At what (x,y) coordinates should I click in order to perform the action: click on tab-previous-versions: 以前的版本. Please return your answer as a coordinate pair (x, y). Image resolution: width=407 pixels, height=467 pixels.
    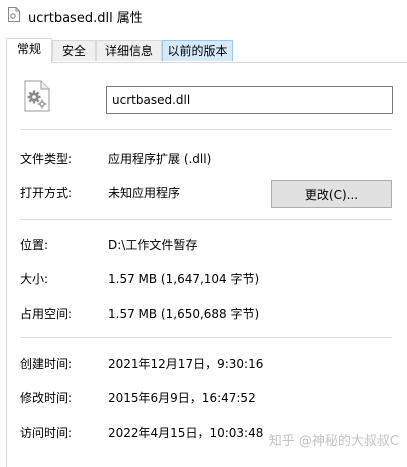
    Looking at the image, I should click on (197, 50).